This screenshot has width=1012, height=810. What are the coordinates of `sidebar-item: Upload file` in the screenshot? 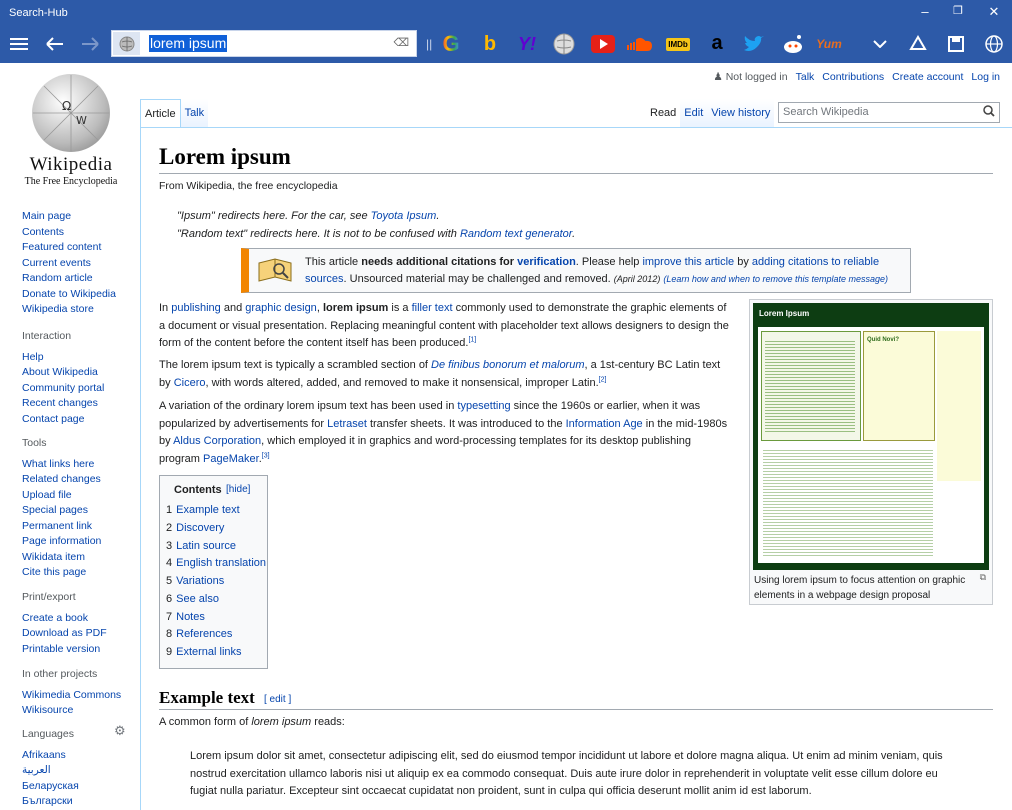 It's located at (61, 496).